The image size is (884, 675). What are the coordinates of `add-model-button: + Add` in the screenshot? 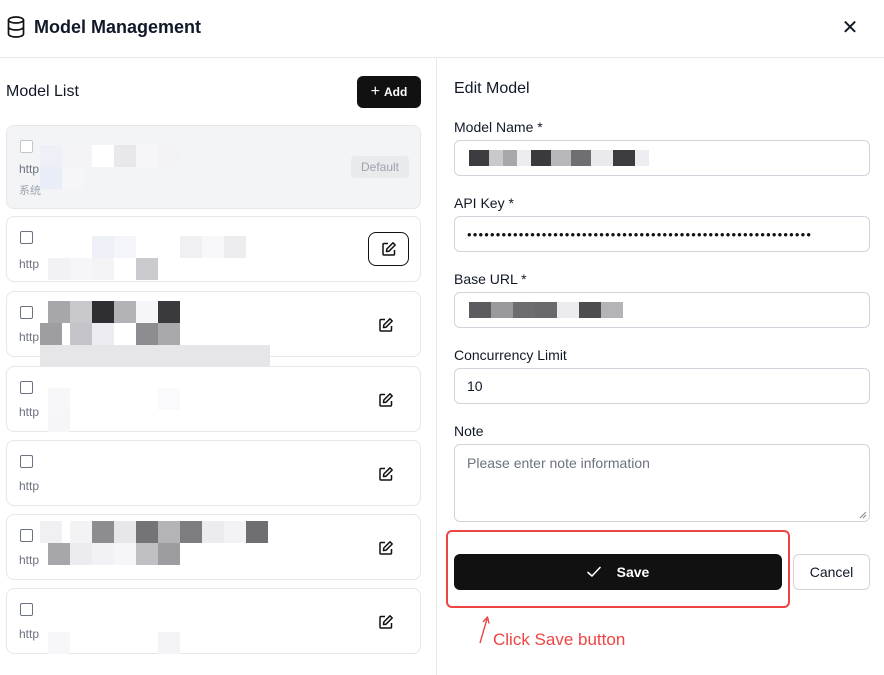 It's located at (389, 92).